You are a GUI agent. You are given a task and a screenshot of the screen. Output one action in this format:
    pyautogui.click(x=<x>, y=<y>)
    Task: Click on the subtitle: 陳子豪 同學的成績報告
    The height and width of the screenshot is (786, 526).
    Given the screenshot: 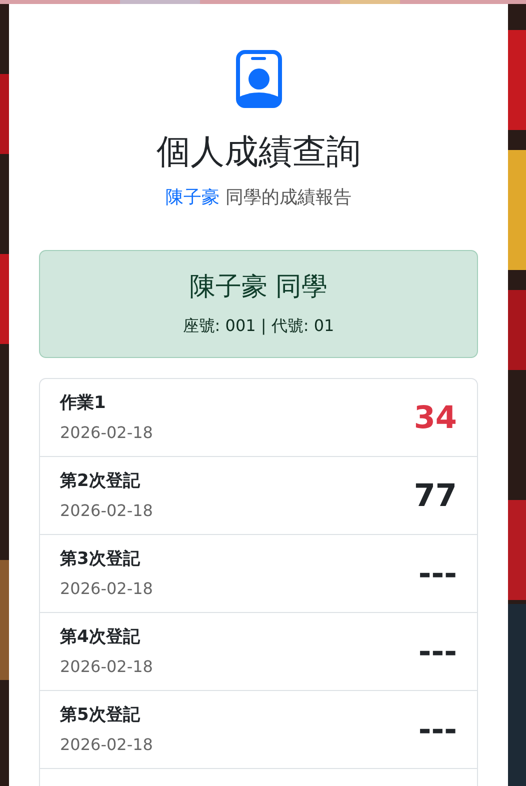 What is the action you would take?
    pyautogui.click(x=259, y=198)
    